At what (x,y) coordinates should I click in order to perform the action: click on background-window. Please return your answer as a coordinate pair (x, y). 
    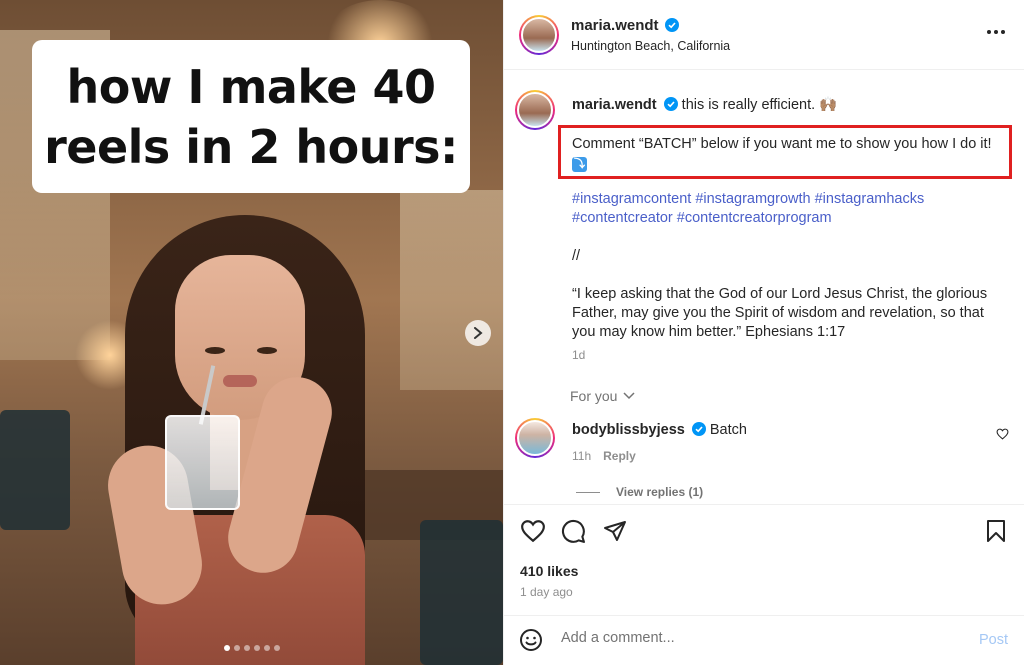
    Looking at the image, I should click on (451, 290).